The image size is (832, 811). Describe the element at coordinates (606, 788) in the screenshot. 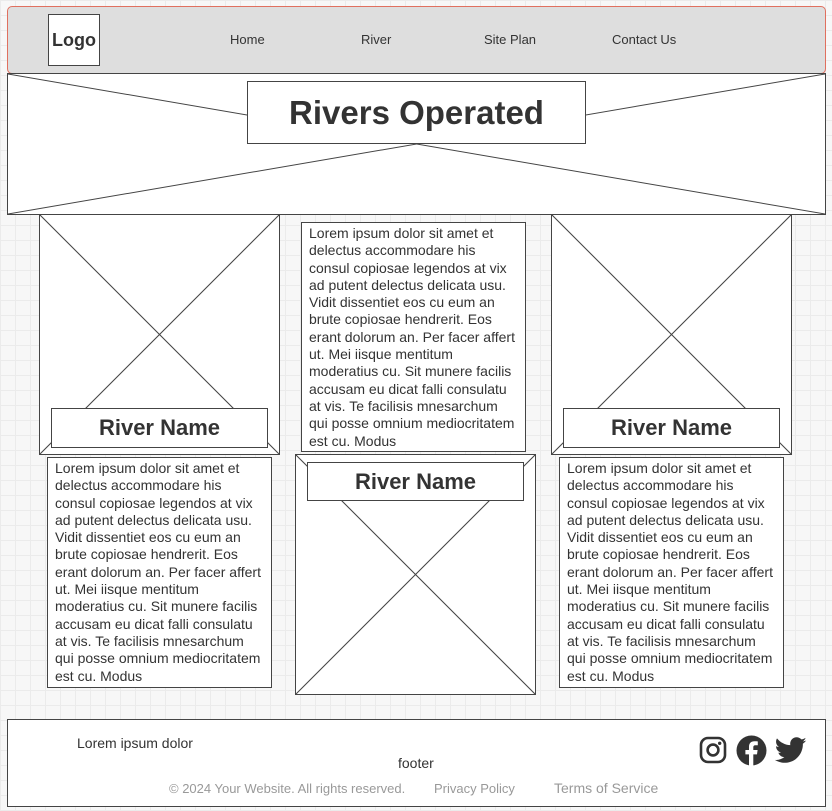

I see `terms-of-service-link: Terms of Service` at that location.